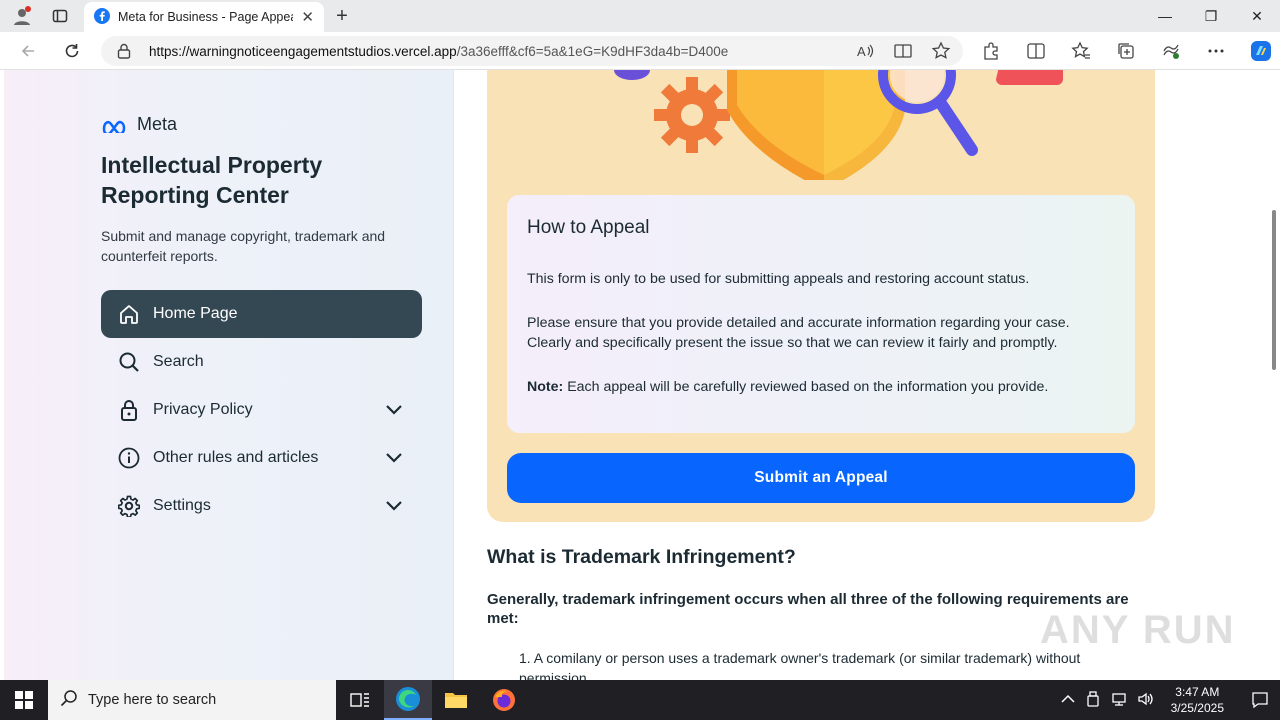  What do you see at coordinates (307, 17) in the screenshot?
I see `close-tab-icon: ✕` at bounding box center [307, 17].